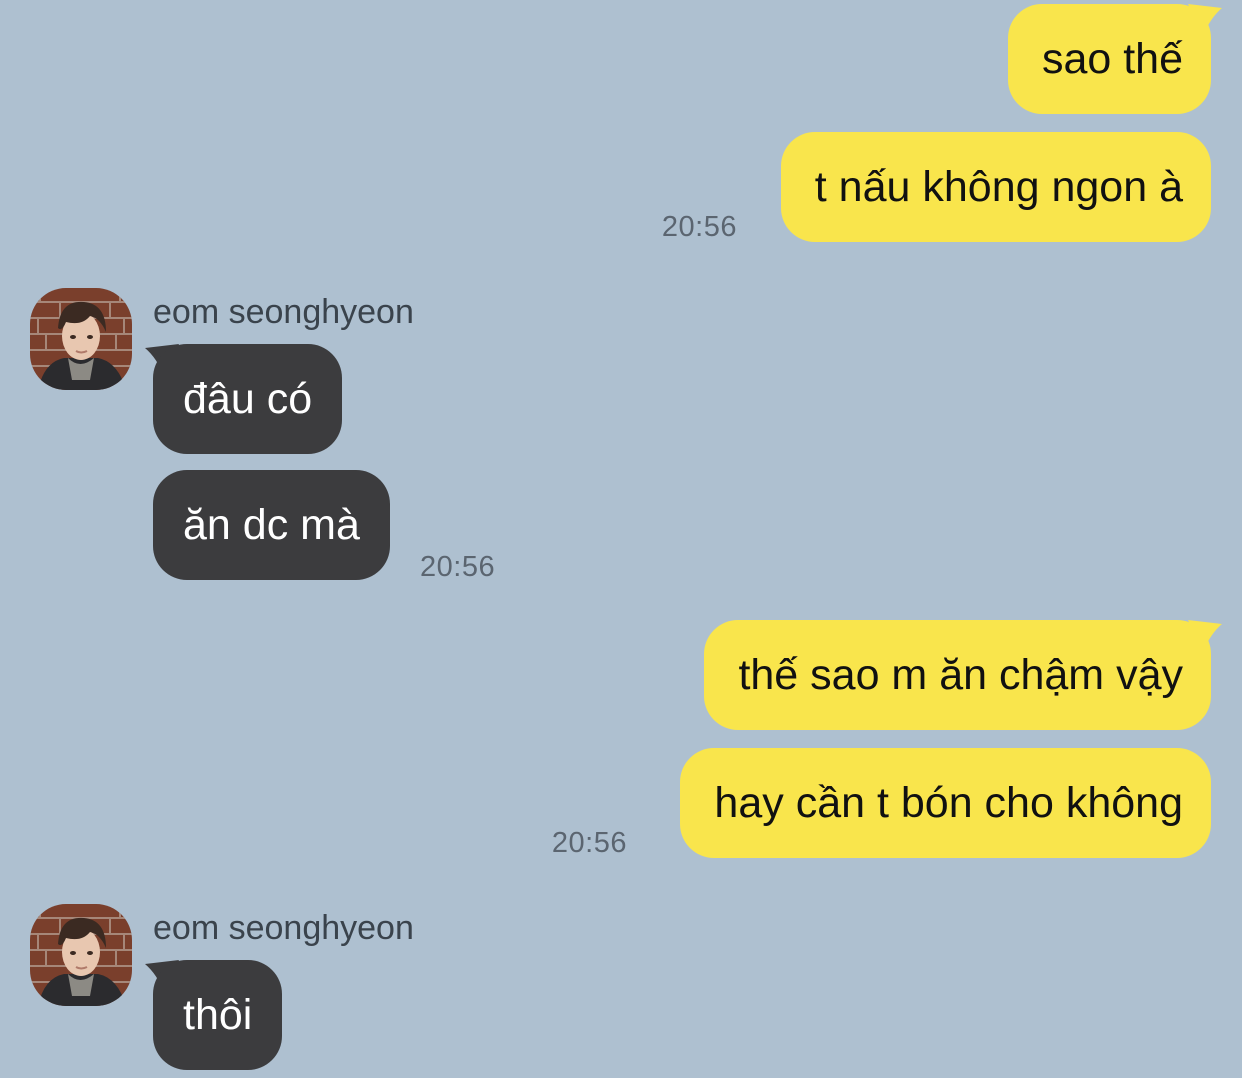 Image resolution: width=1242 pixels, height=1078 pixels. I want to click on message-text: hay cần t bón cho không, so click(948, 802).